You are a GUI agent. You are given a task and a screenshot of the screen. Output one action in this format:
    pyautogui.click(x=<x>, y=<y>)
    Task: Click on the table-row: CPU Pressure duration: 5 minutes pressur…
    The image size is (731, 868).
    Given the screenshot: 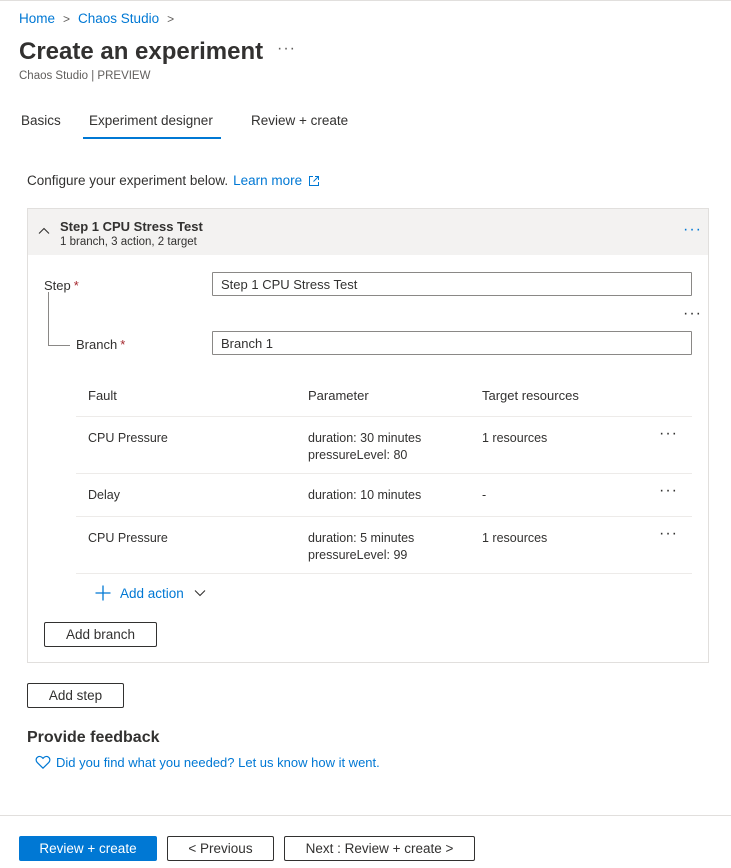 What is the action you would take?
    pyautogui.click(x=384, y=545)
    